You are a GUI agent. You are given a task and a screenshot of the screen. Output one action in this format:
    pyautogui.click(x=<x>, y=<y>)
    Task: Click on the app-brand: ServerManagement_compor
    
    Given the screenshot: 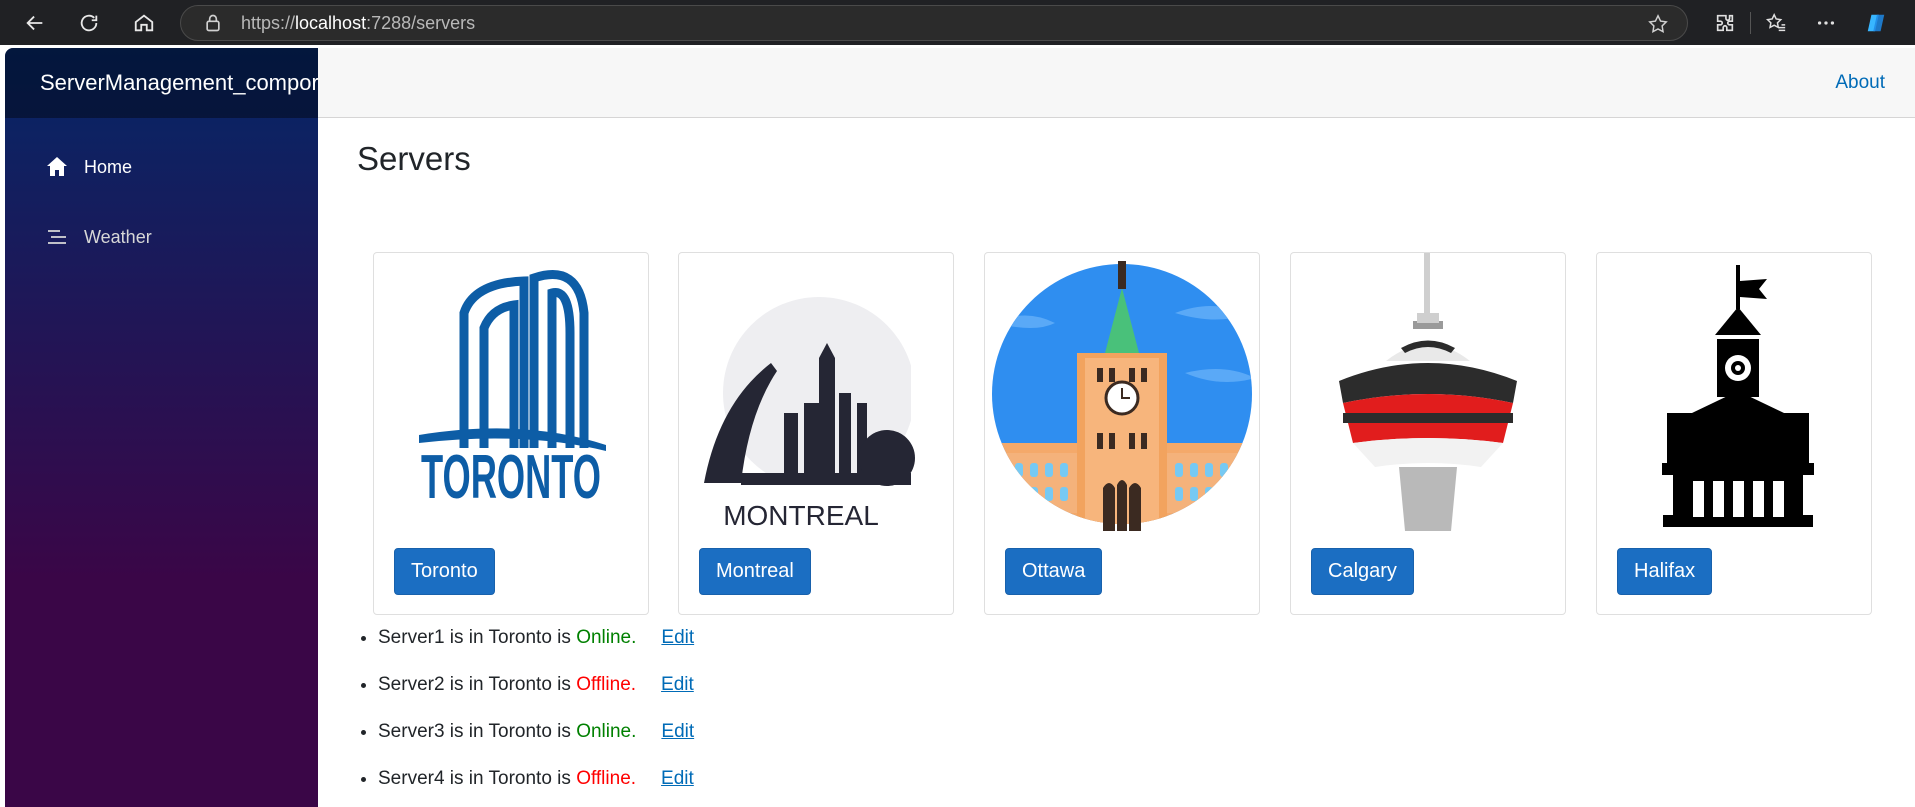 What is the action you would take?
    pyautogui.click(x=161, y=83)
    